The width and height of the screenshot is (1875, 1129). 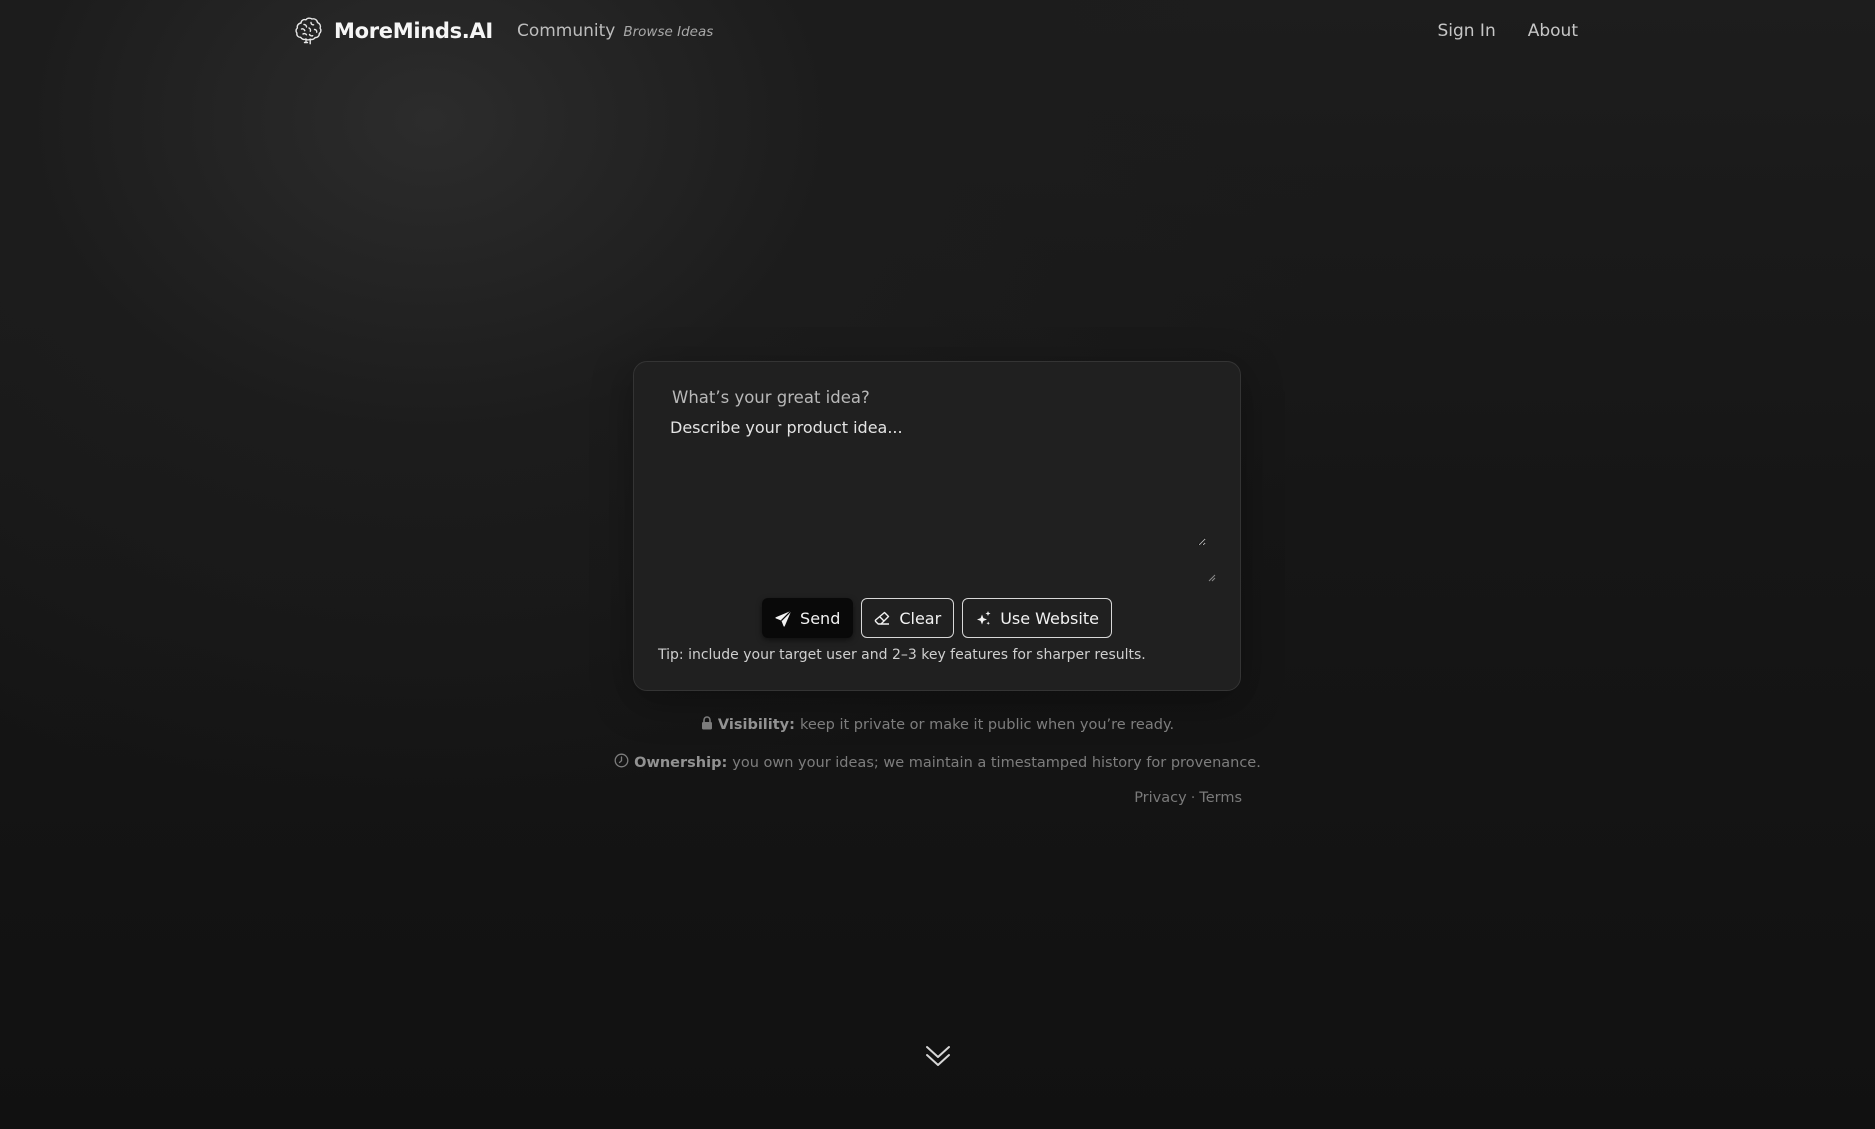 What do you see at coordinates (771, 397) in the screenshot?
I see `idea-prompt-label: What’s your great idea?` at bounding box center [771, 397].